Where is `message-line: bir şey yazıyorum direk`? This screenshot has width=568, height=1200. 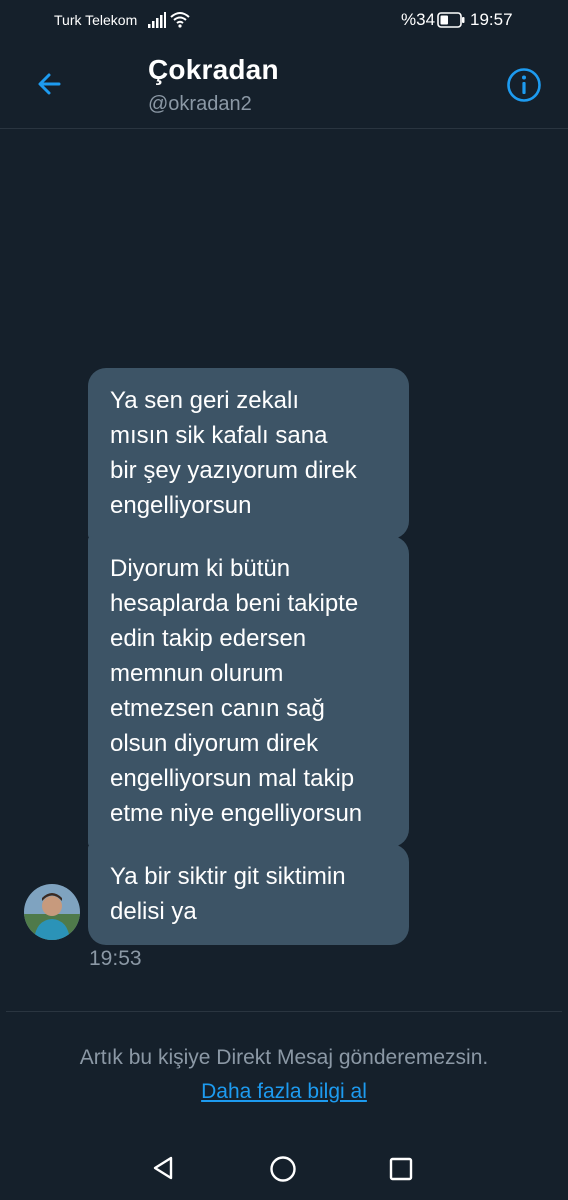
message-line: bir şey yazıyorum direk is located at coordinates (233, 470).